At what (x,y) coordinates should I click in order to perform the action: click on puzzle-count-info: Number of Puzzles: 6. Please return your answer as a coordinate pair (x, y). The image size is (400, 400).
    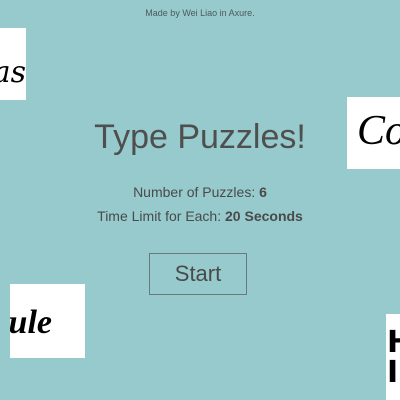
    Looking at the image, I should click on (200, 192).